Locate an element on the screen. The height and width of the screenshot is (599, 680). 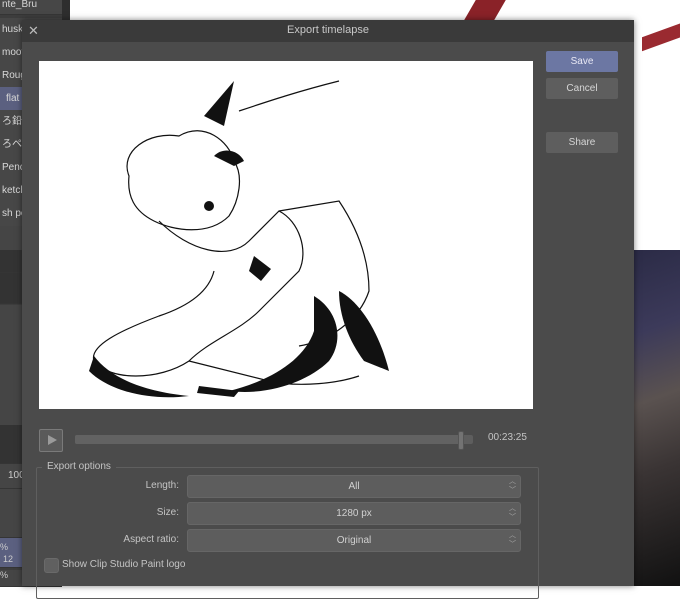
show-logo-checkbox is located at coordinates (51, 565).